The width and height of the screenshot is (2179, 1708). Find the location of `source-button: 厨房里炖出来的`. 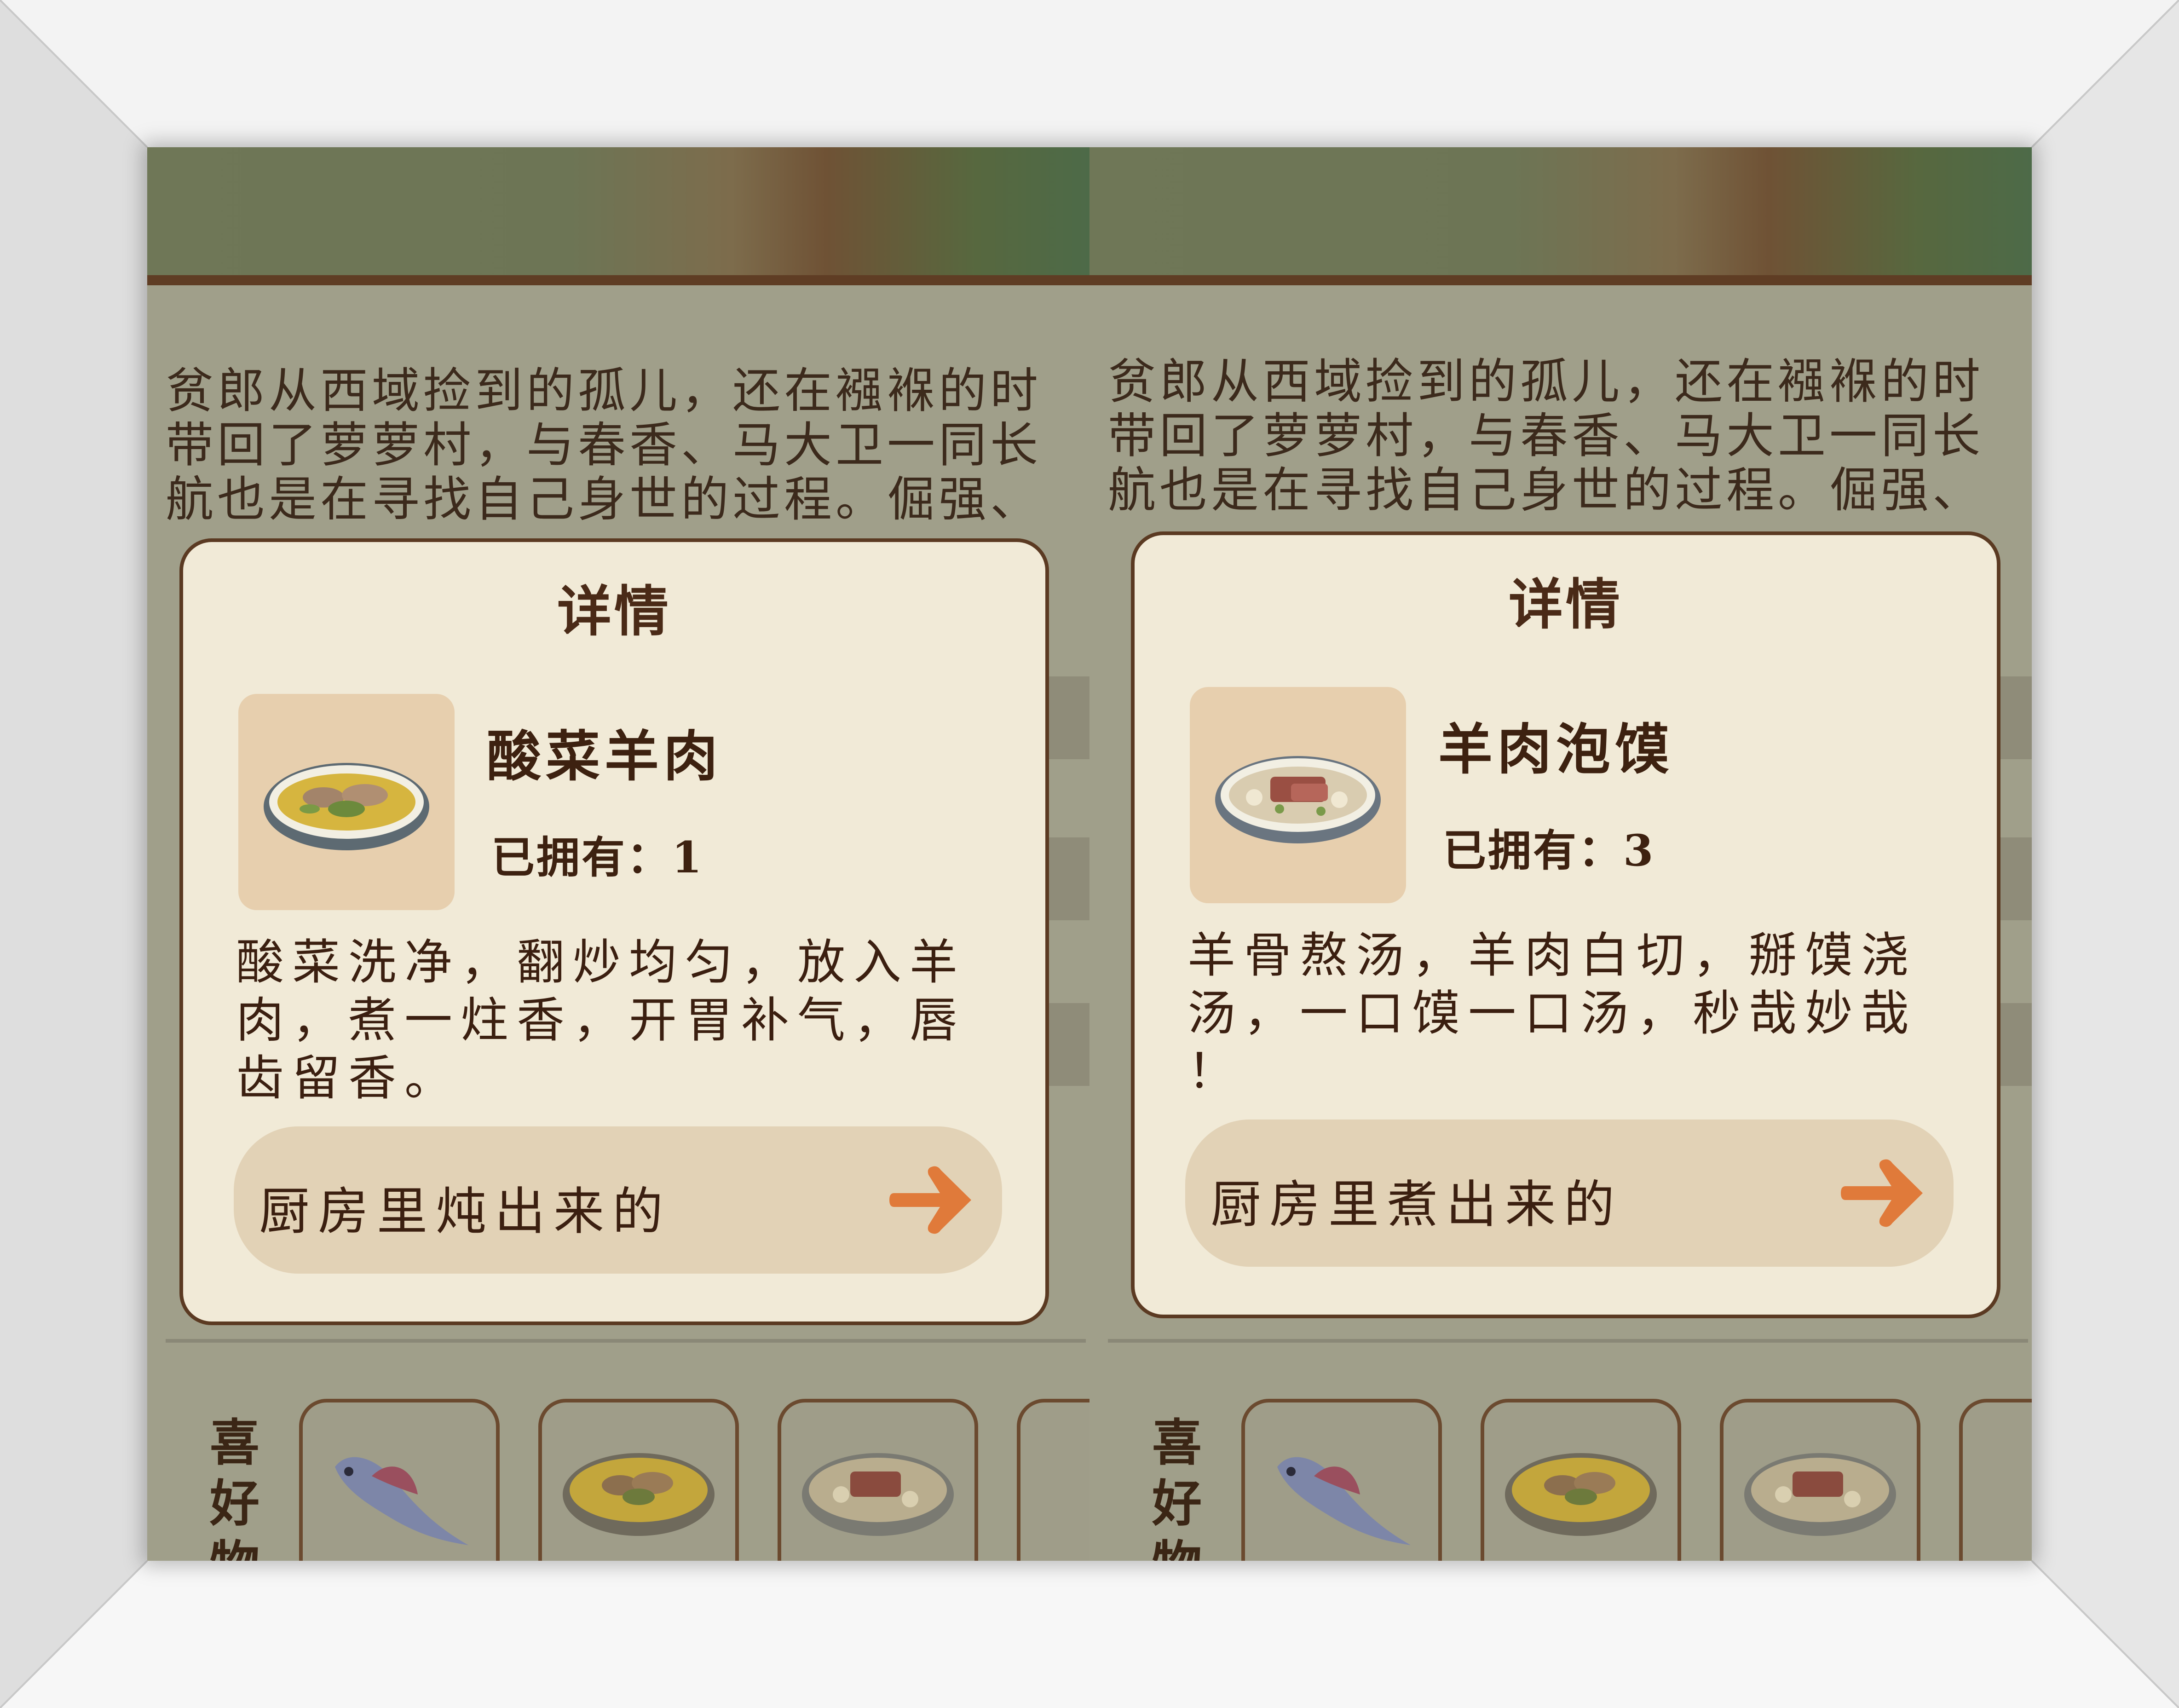

source-button: 厨房里炖出来的 is located at coordinates (618, 1200).